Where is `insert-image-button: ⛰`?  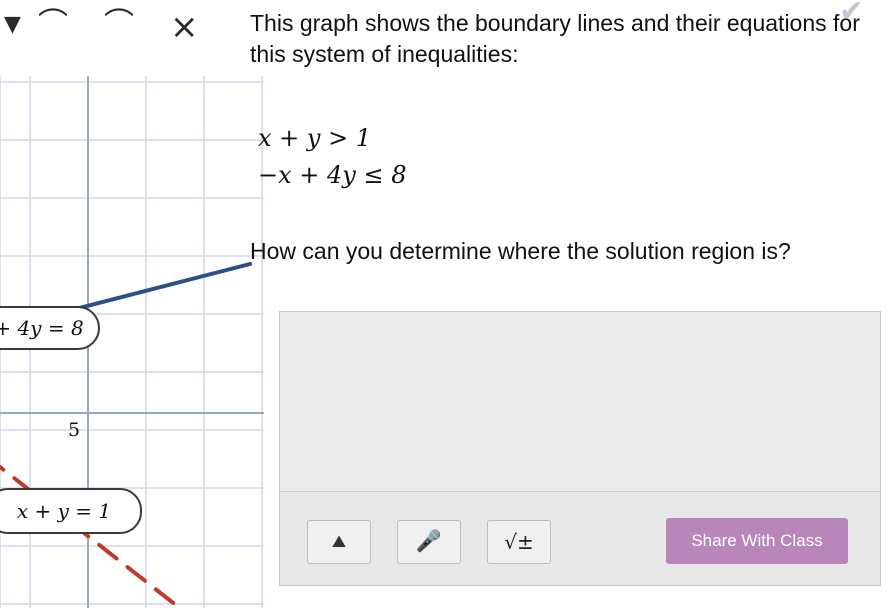 insert-image-button: ⛰ is located at coordinates (339, 542).